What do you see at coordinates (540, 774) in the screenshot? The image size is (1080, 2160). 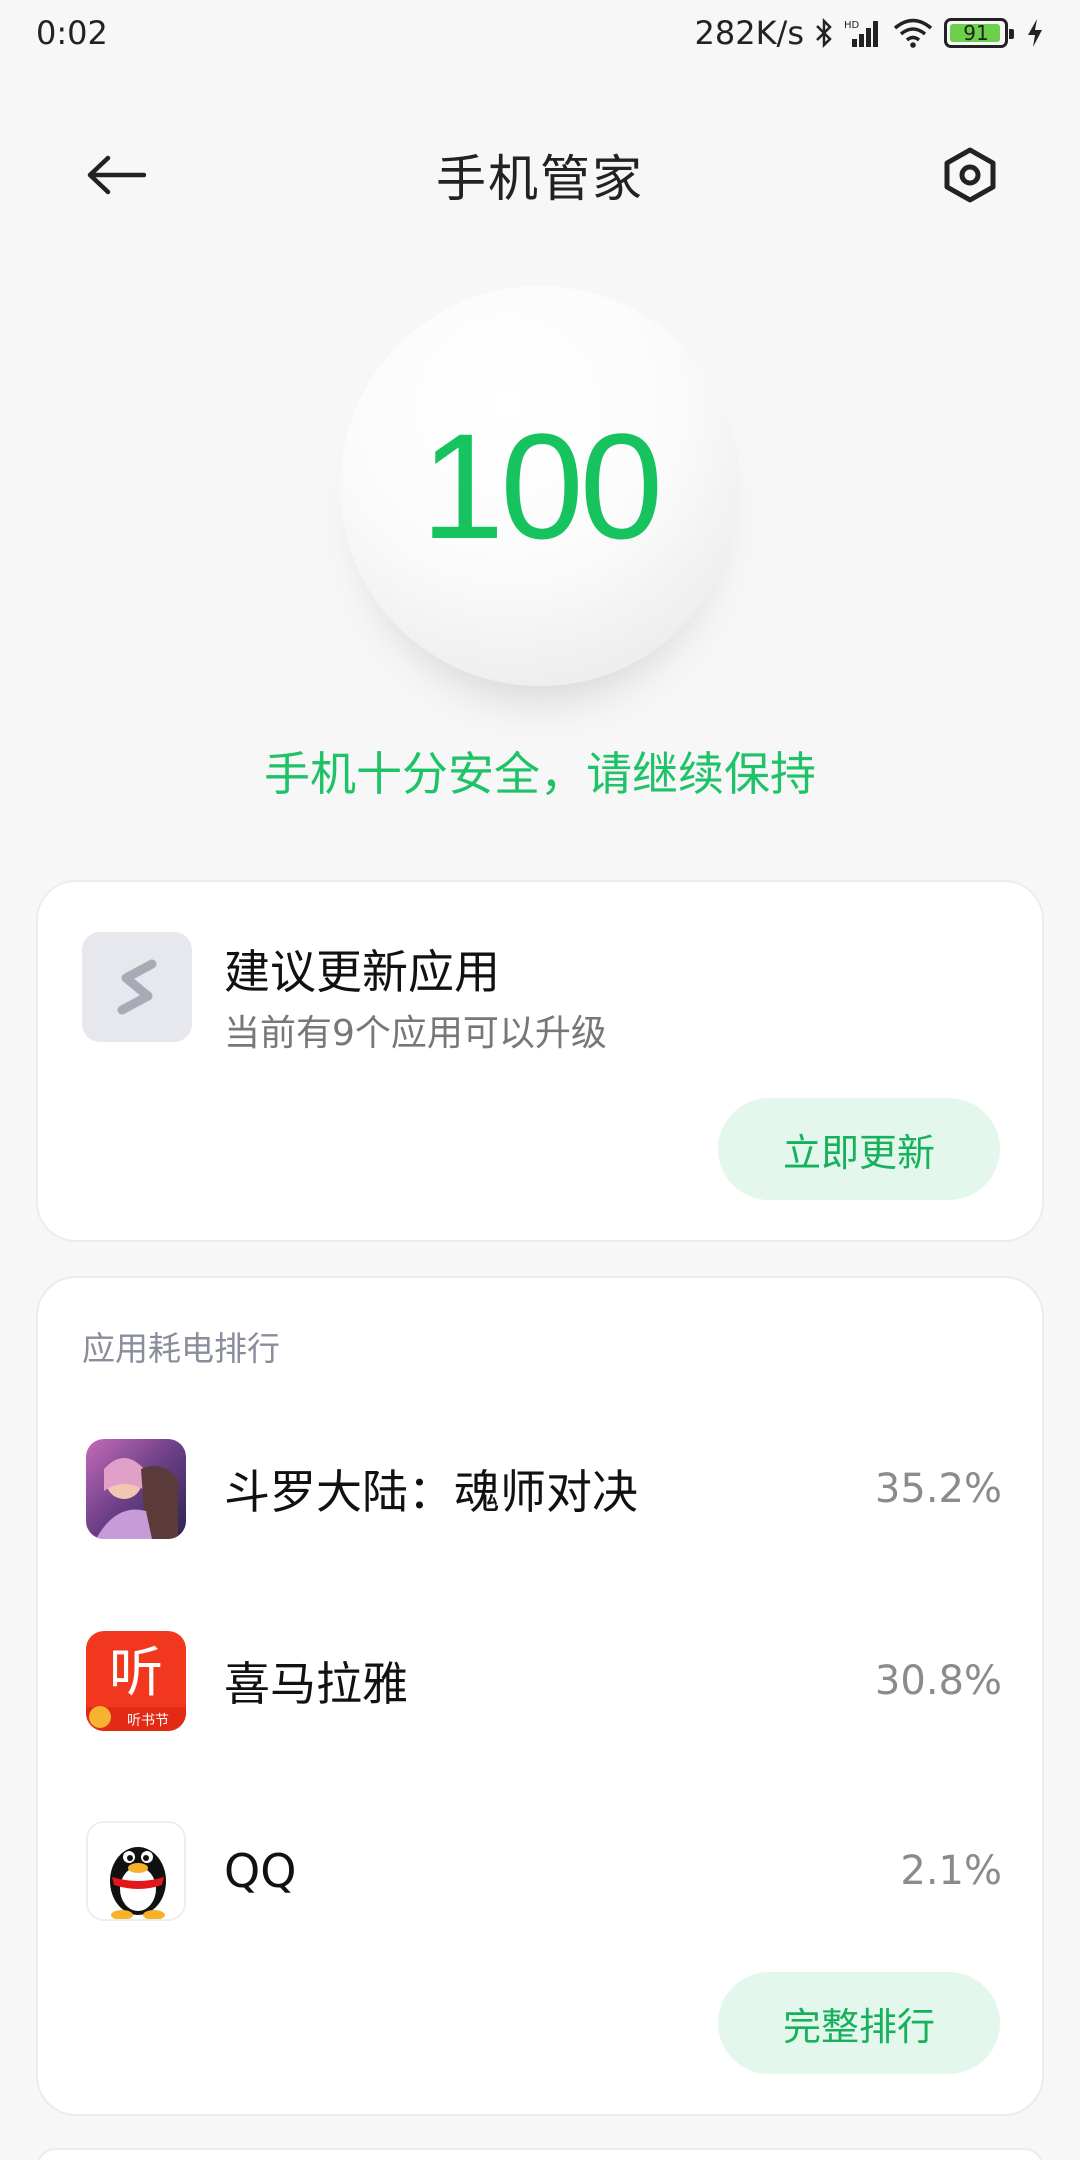 I see `security-status-message: 手机十分安全，请继续保持` at bounding box center [540, 774].